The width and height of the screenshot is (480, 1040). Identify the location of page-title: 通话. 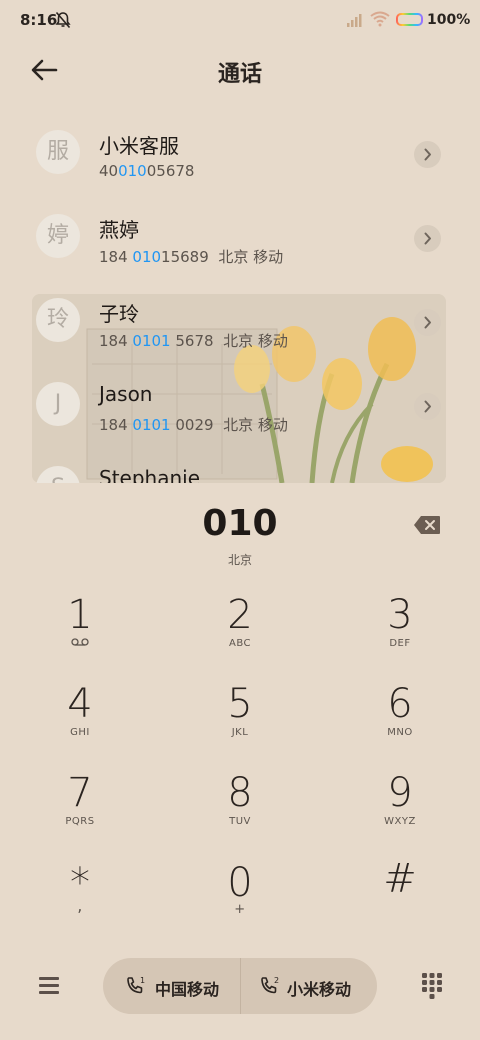
(239, 74).